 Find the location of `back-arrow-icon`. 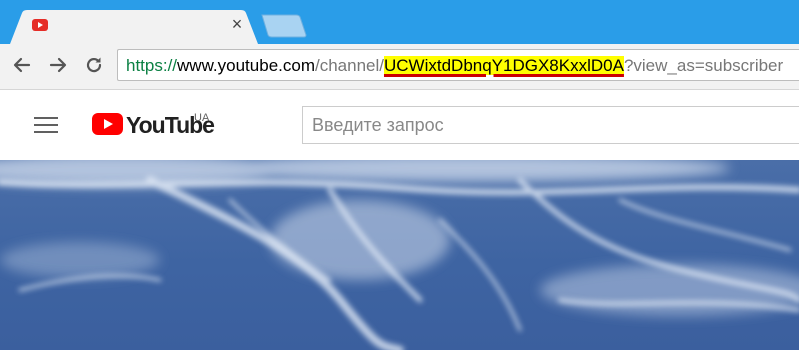

back-arrow-icon is located at coordinates (22, 65).